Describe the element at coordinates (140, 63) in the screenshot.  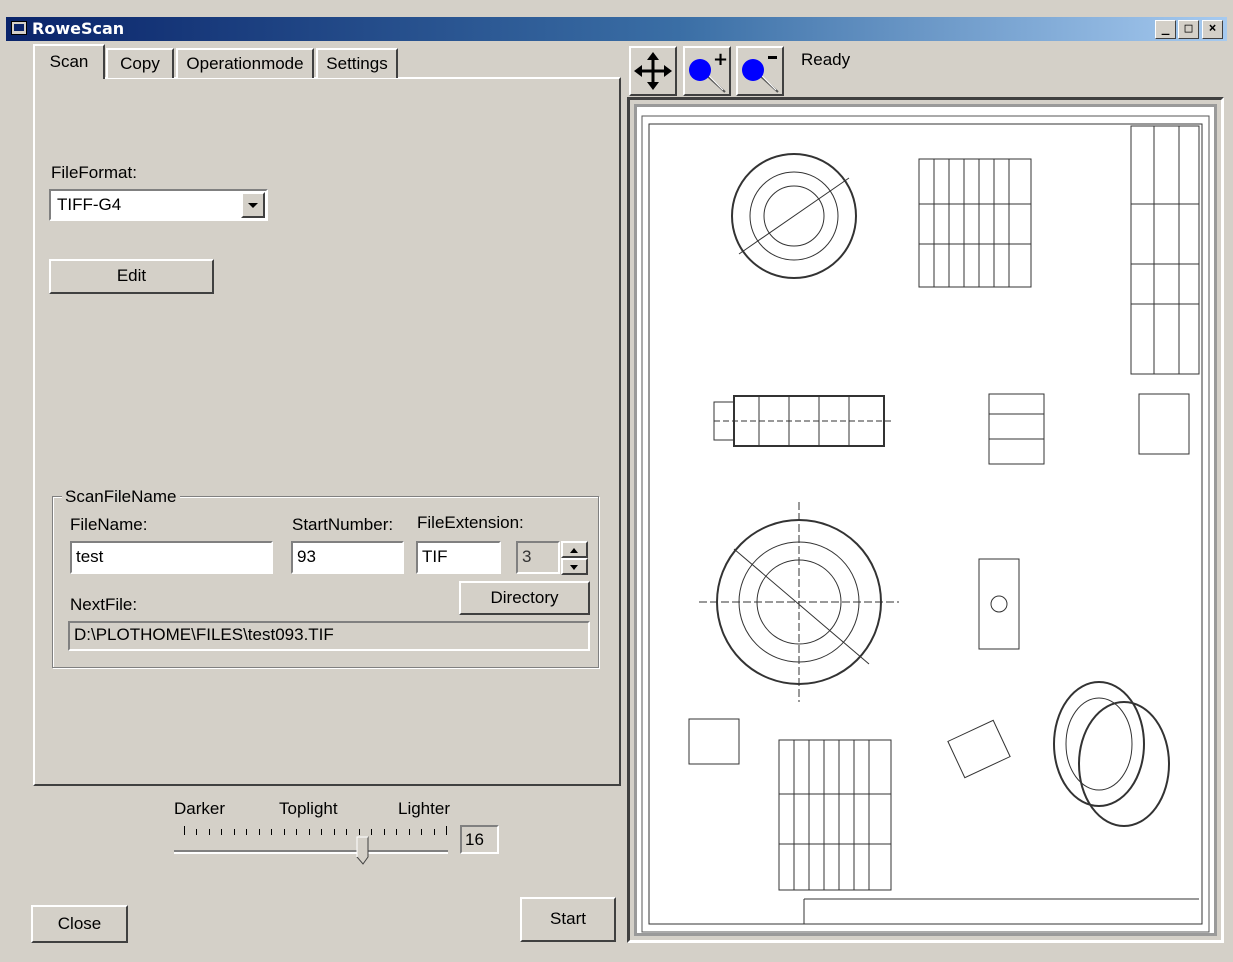
I see `tab-copy: Copy` at that location.